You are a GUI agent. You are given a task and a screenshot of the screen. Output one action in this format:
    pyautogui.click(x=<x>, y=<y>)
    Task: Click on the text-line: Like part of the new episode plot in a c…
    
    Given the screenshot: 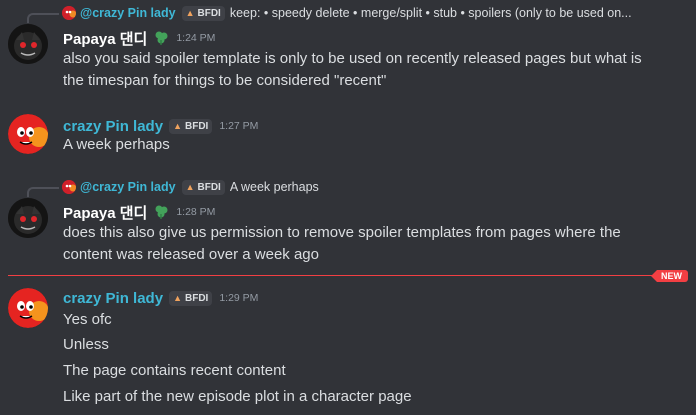 What is the action you would take?
    pyautogui.click(x=237, y=396)
    